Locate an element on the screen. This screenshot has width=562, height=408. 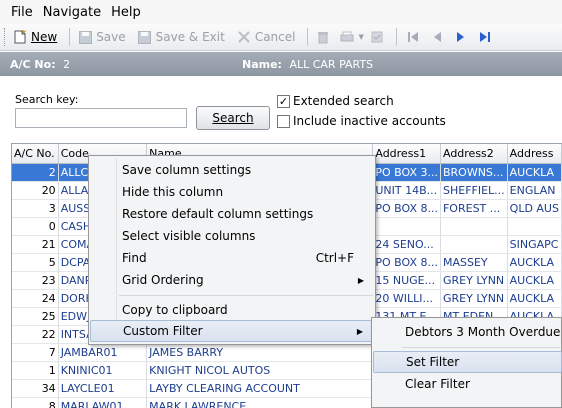
cell-name: MARK LAWRENCE is located at coordinates (260, 402).